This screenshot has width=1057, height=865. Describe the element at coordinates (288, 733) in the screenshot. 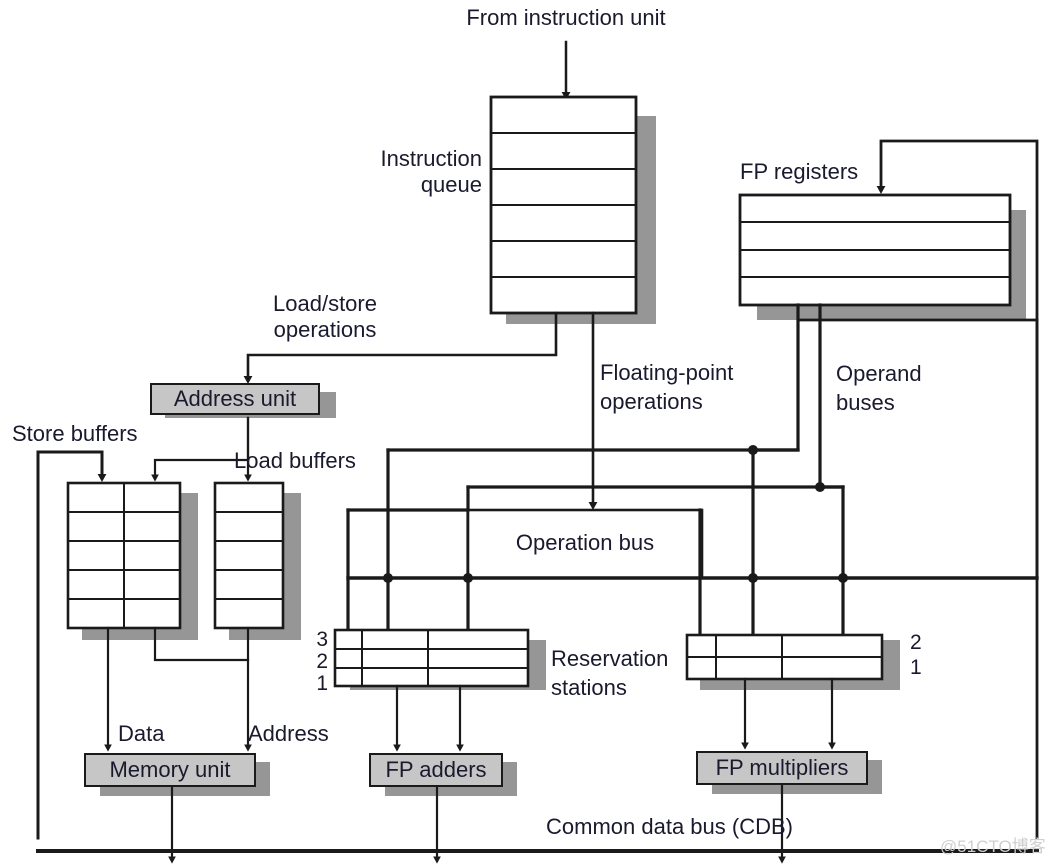

I see `address-label: Address` at that location.